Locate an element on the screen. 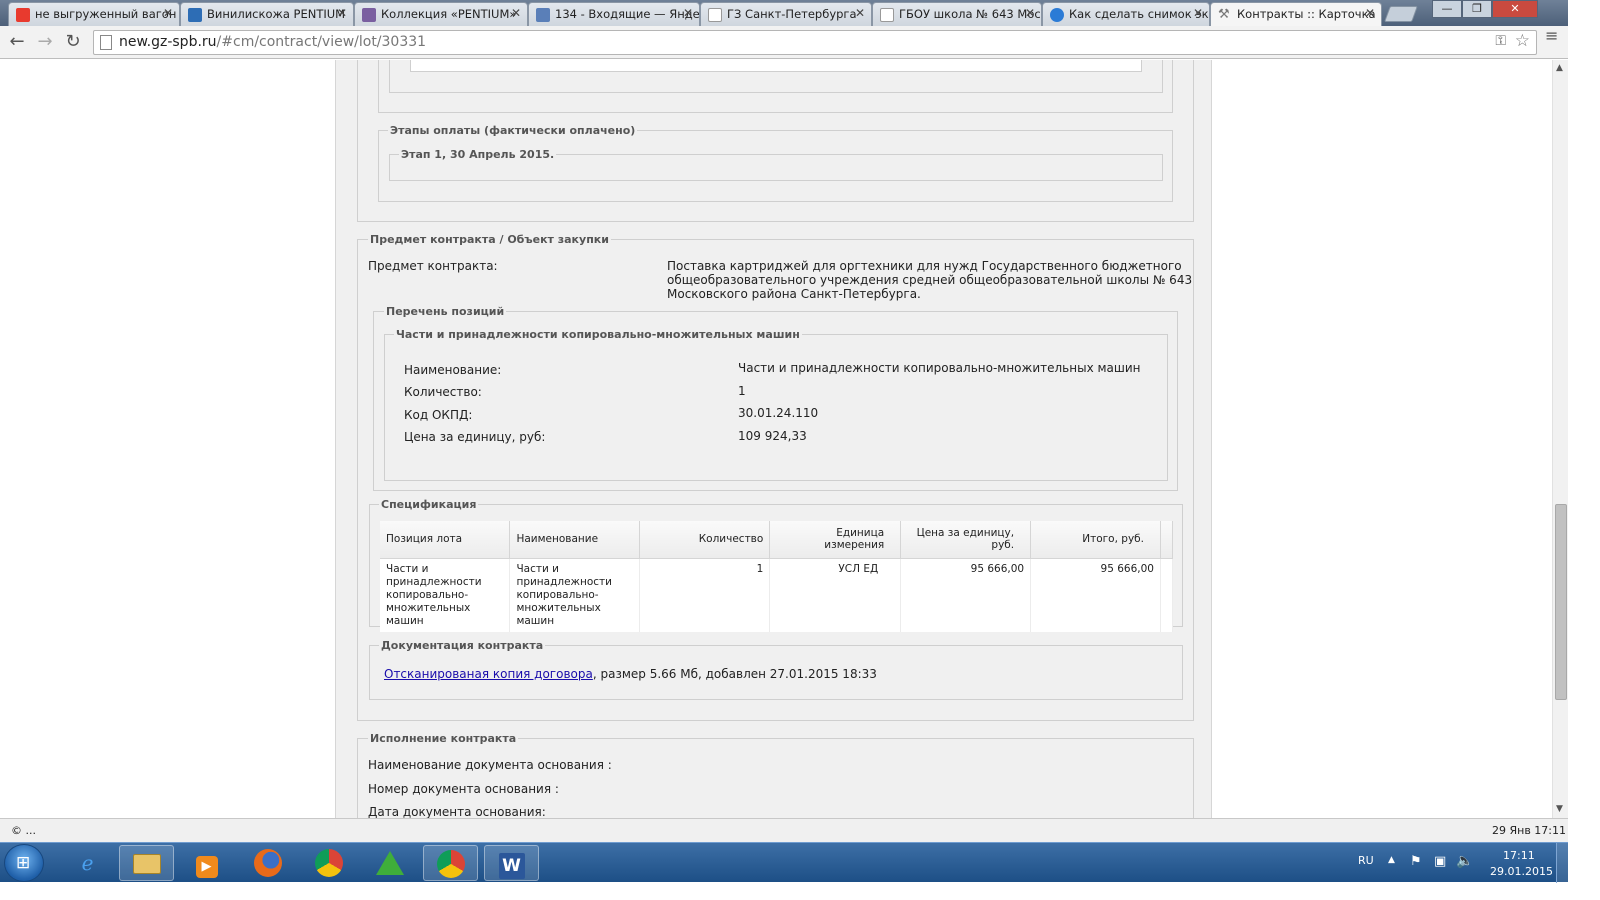 The width and height of the screenshot is (1600, 900). clock-time: 17:11 is located at coordinates (1519, 855).